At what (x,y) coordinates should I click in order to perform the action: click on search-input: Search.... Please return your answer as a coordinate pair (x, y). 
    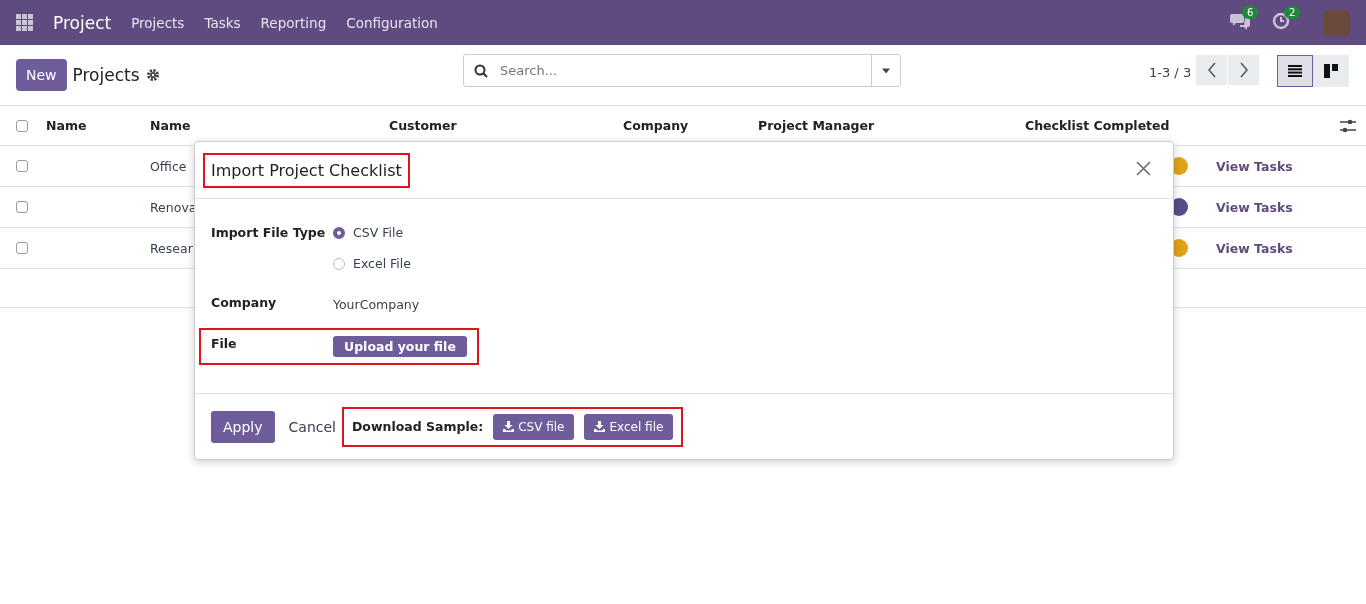
    Looking at the image, I should click on (684, 70).